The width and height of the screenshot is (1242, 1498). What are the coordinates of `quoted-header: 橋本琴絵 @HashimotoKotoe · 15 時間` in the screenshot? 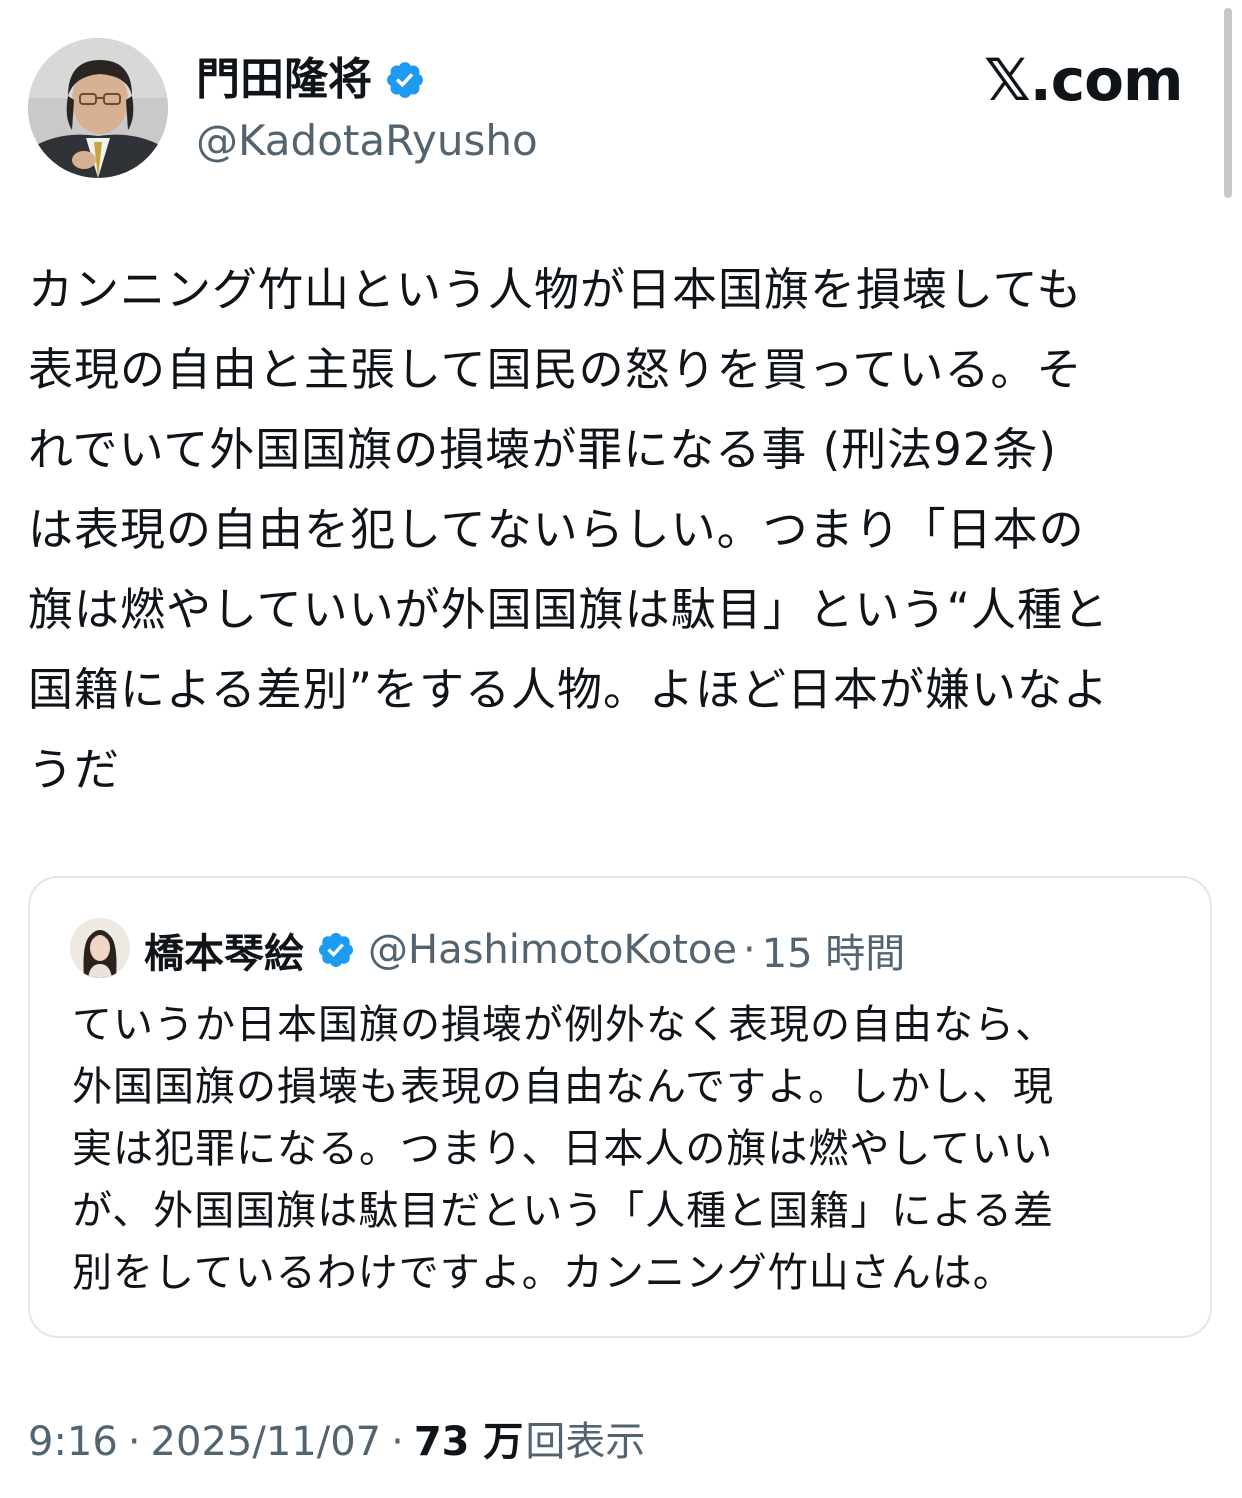 It's located at (524, 950).